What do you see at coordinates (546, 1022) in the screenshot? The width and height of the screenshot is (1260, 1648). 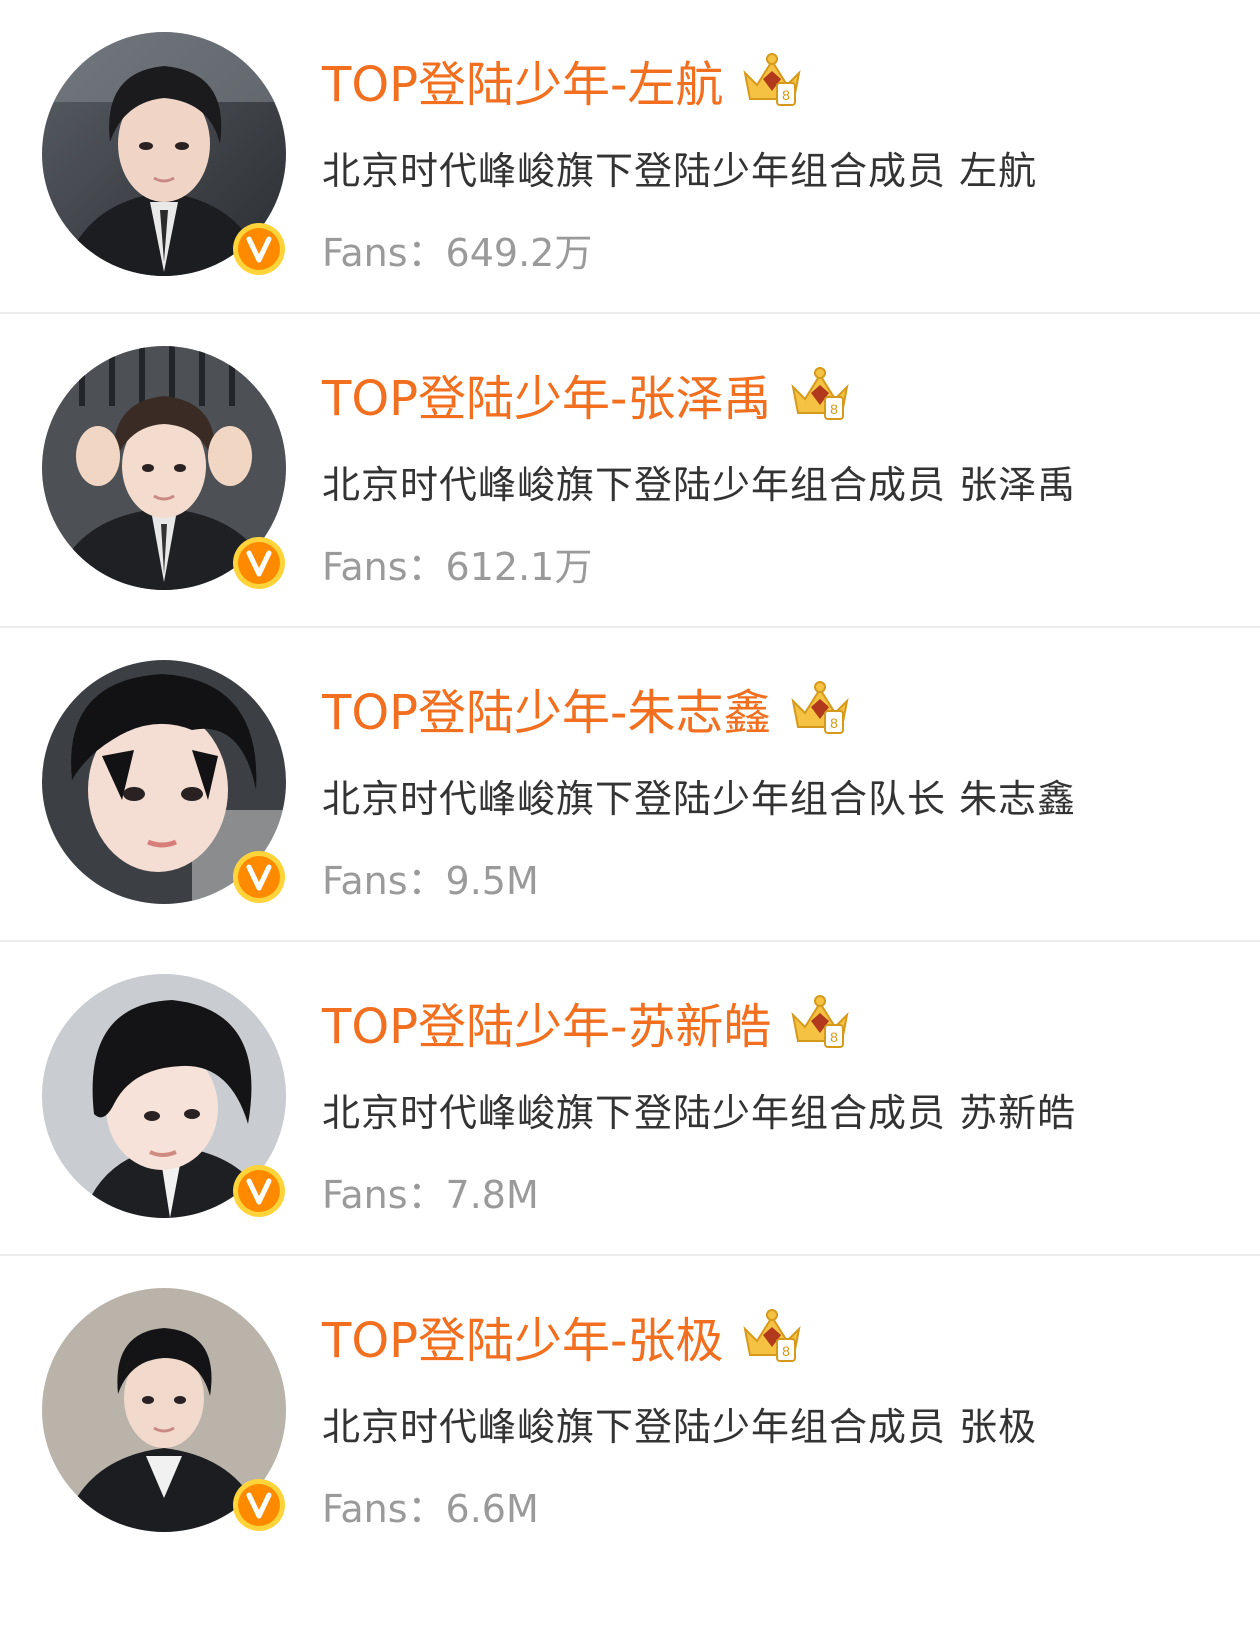 I see `user-name: TOP登陆少年-苏新皓` at bounding box center [546, 1022].